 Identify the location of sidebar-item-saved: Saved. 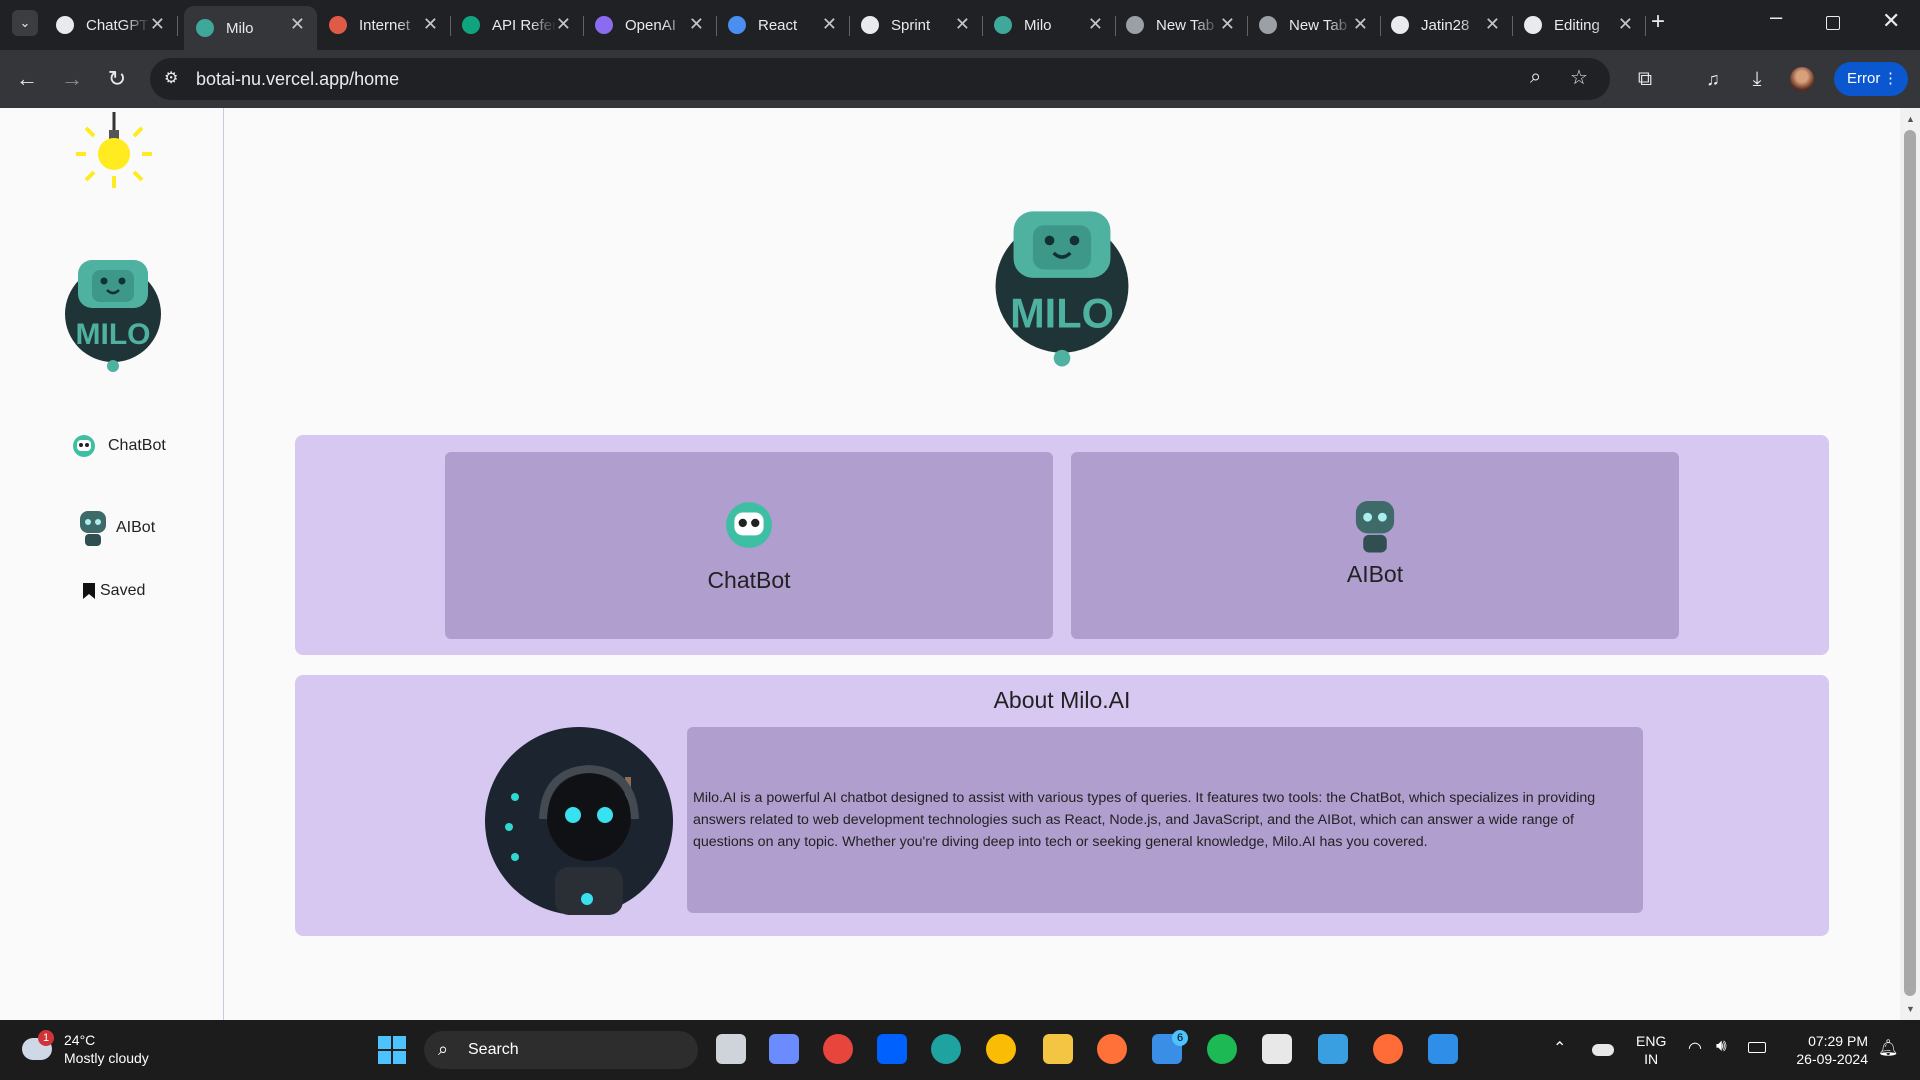
(113, 591).